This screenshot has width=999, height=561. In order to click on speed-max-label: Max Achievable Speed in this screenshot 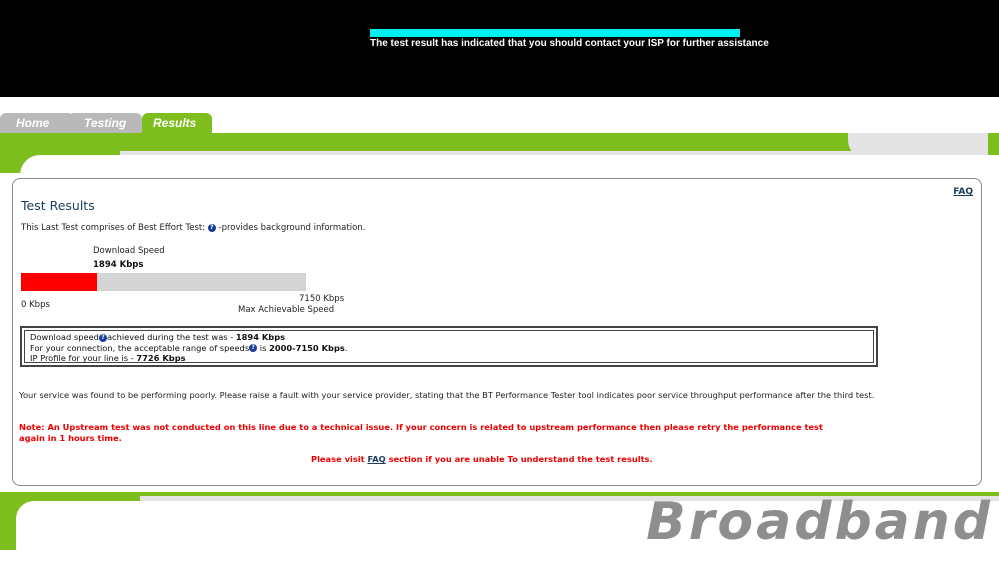, I will do `click(286, 310)`.